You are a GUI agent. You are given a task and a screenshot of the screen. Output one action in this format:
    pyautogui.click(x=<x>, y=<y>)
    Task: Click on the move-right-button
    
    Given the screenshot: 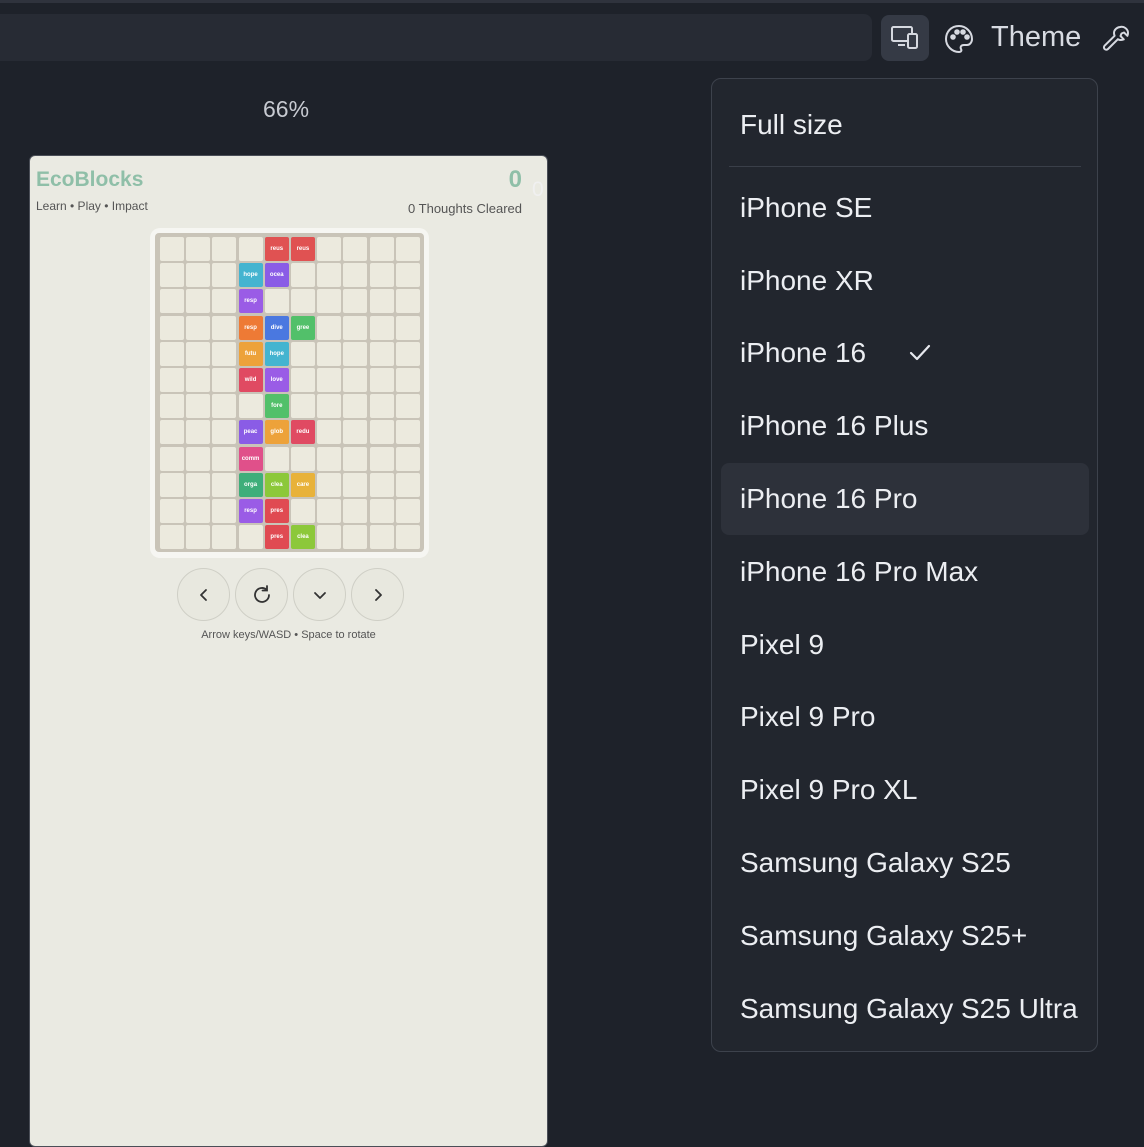 What is the action you would take?
    pyautogui.click(x=377, y=594)
    